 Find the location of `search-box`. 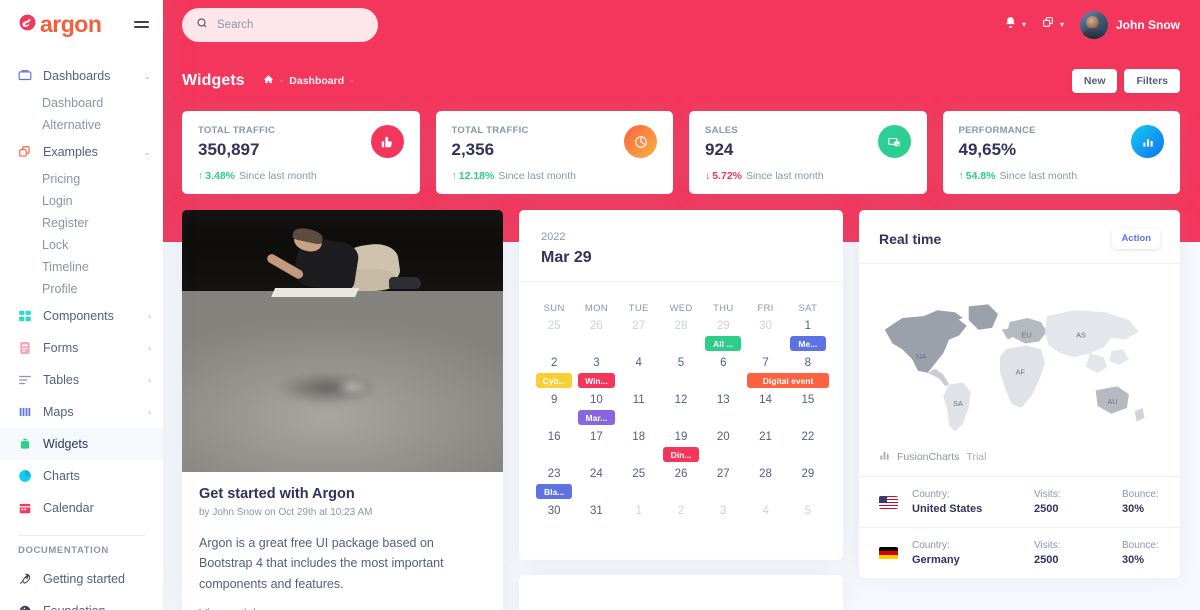

search-box is located at coordinates (280, 24).